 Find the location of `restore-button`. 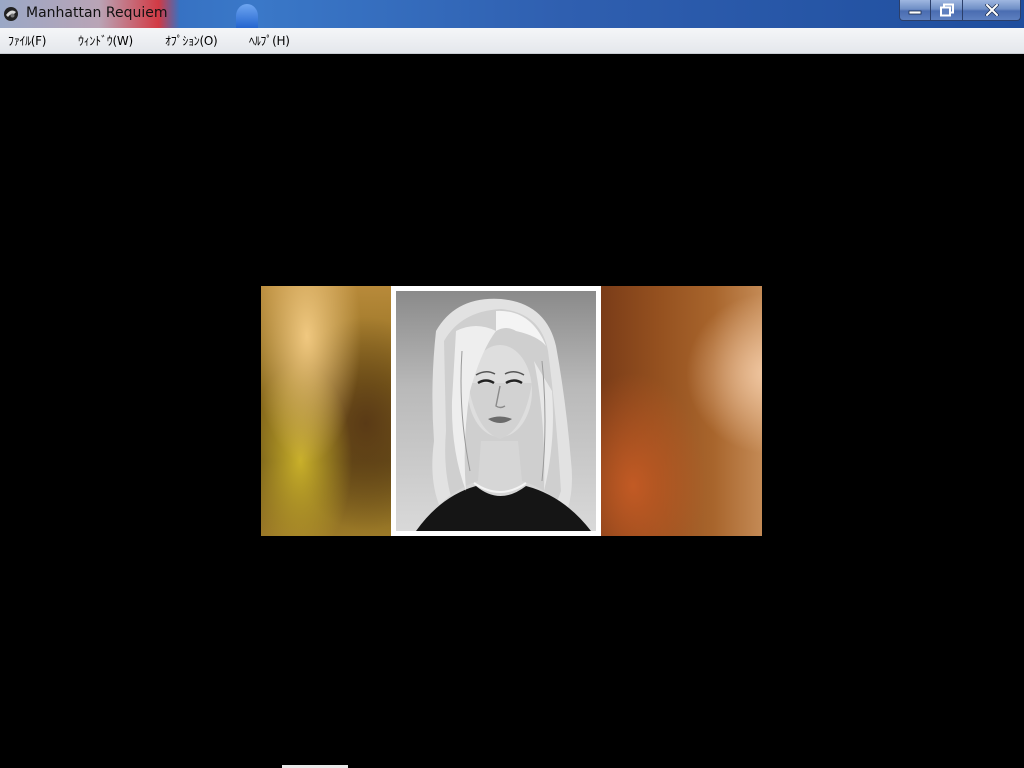

restore-button is located at coordinates (947, 10).